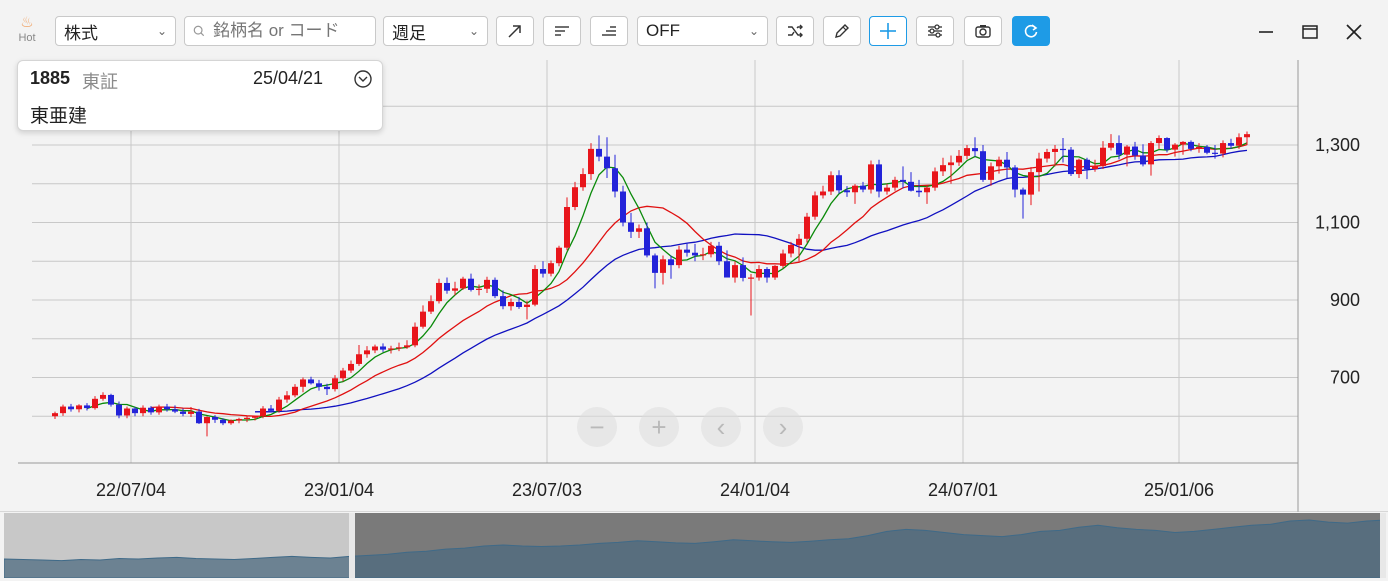 This screenshot has width=1388, height=581. What do you see at coordinates (695, 545) in the screenshot?
I see `range-overview` at bounding box center [695, 545].